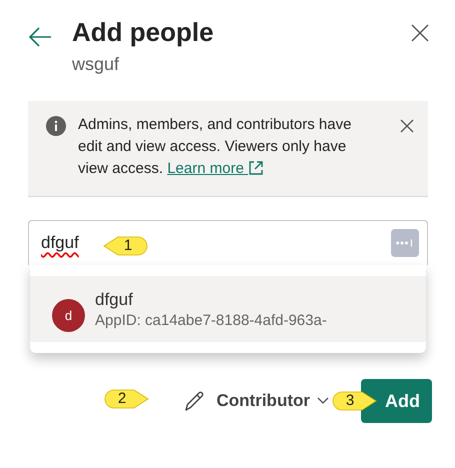  What do you see at coordinates (355, 401) in the screenshot?
I see `callout-marker: 3` at bounding box center [355, 401].